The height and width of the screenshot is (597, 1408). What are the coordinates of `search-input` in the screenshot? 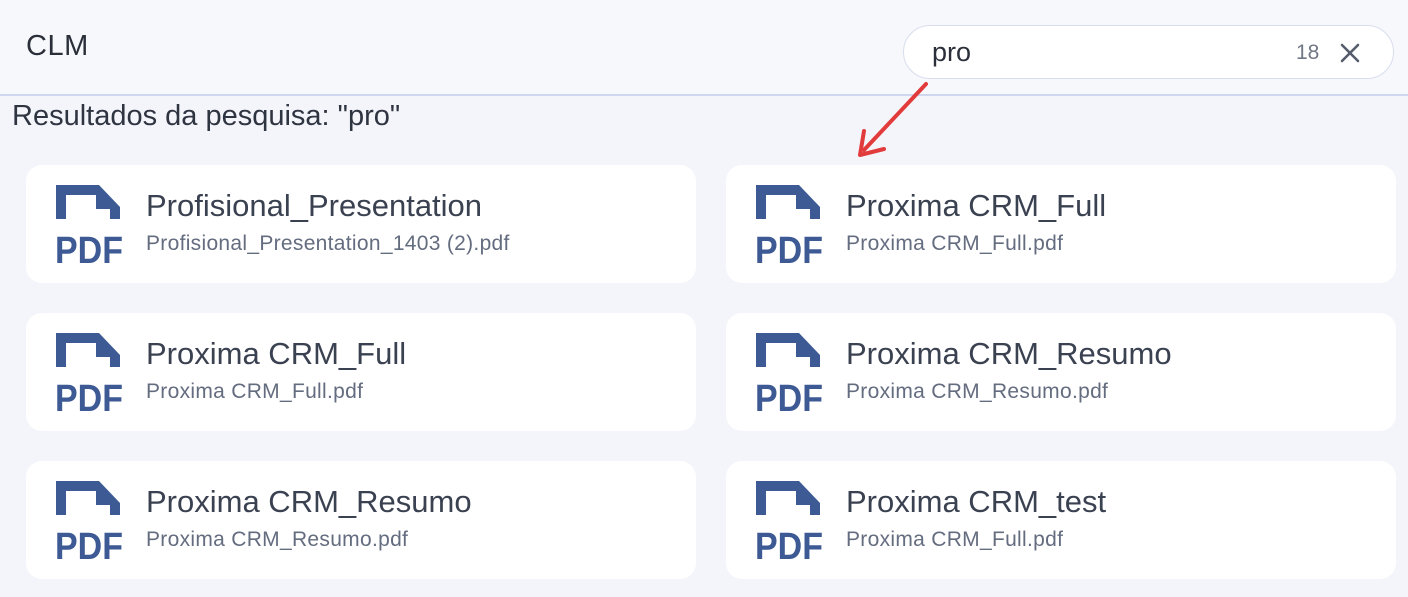 It's located at (1102, 52).